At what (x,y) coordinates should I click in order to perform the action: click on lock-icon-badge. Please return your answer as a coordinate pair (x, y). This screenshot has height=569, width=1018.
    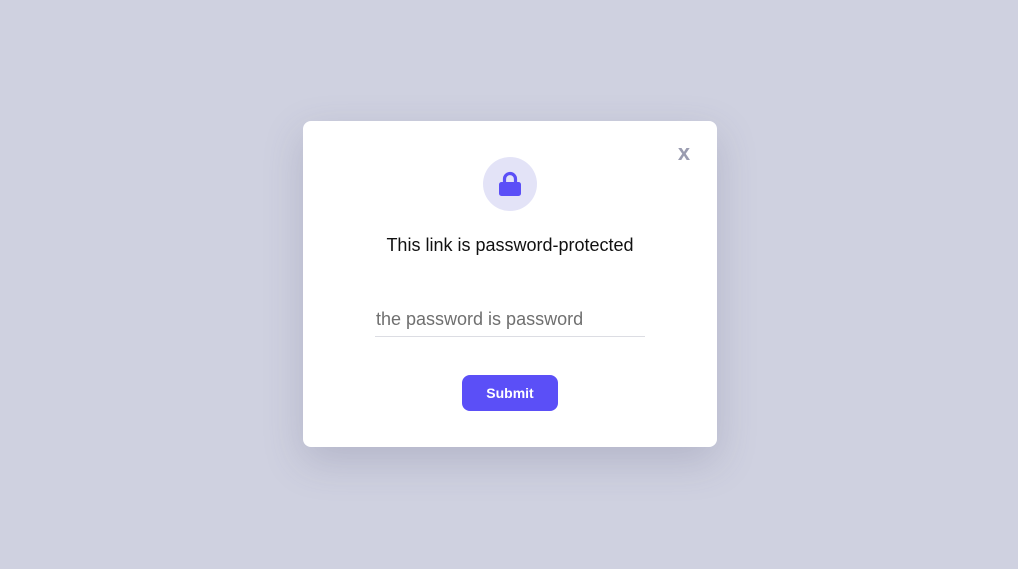
    Looking at the image, I should click on (510, 184).